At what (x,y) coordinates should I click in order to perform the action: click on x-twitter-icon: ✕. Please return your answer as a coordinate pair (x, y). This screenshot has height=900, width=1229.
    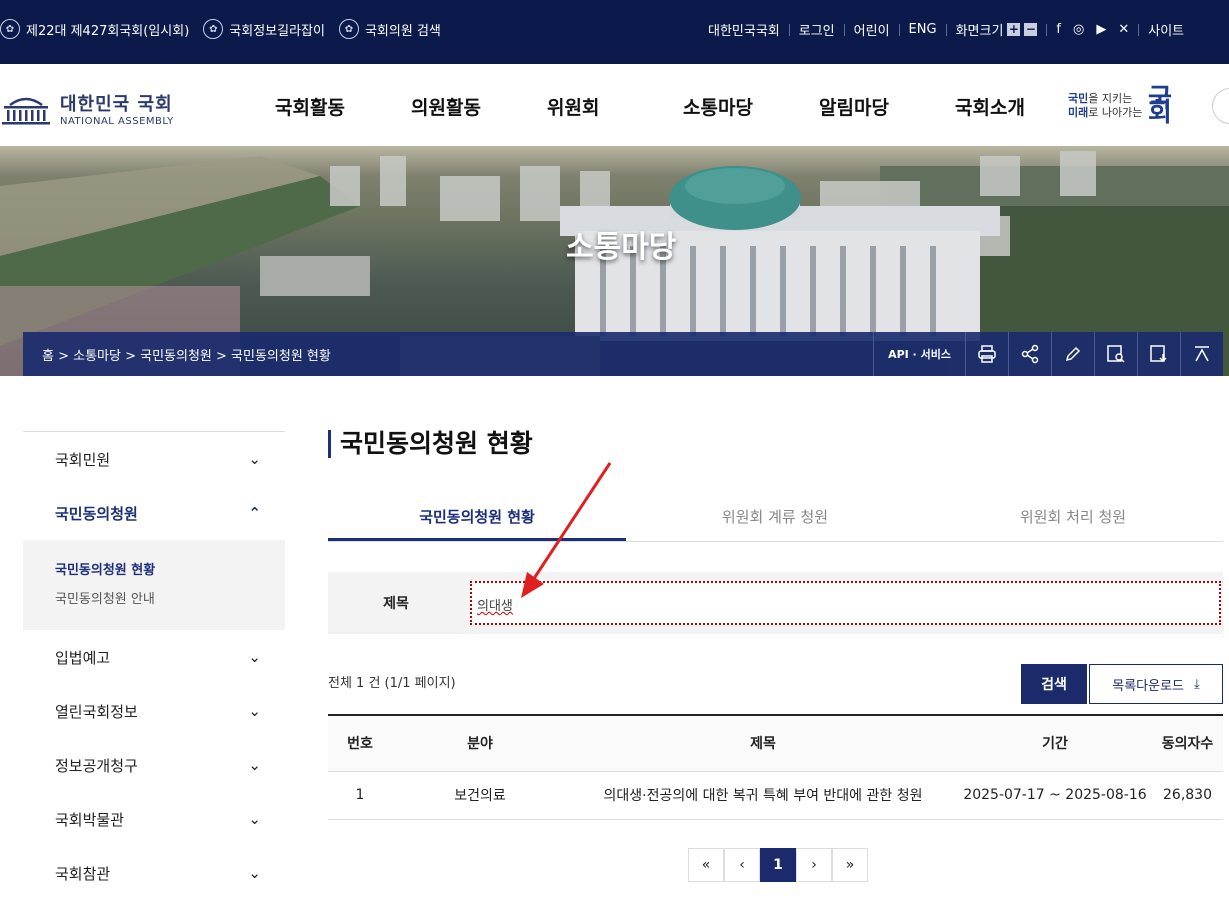
    Looking at the image, I should click on (1123, 29).